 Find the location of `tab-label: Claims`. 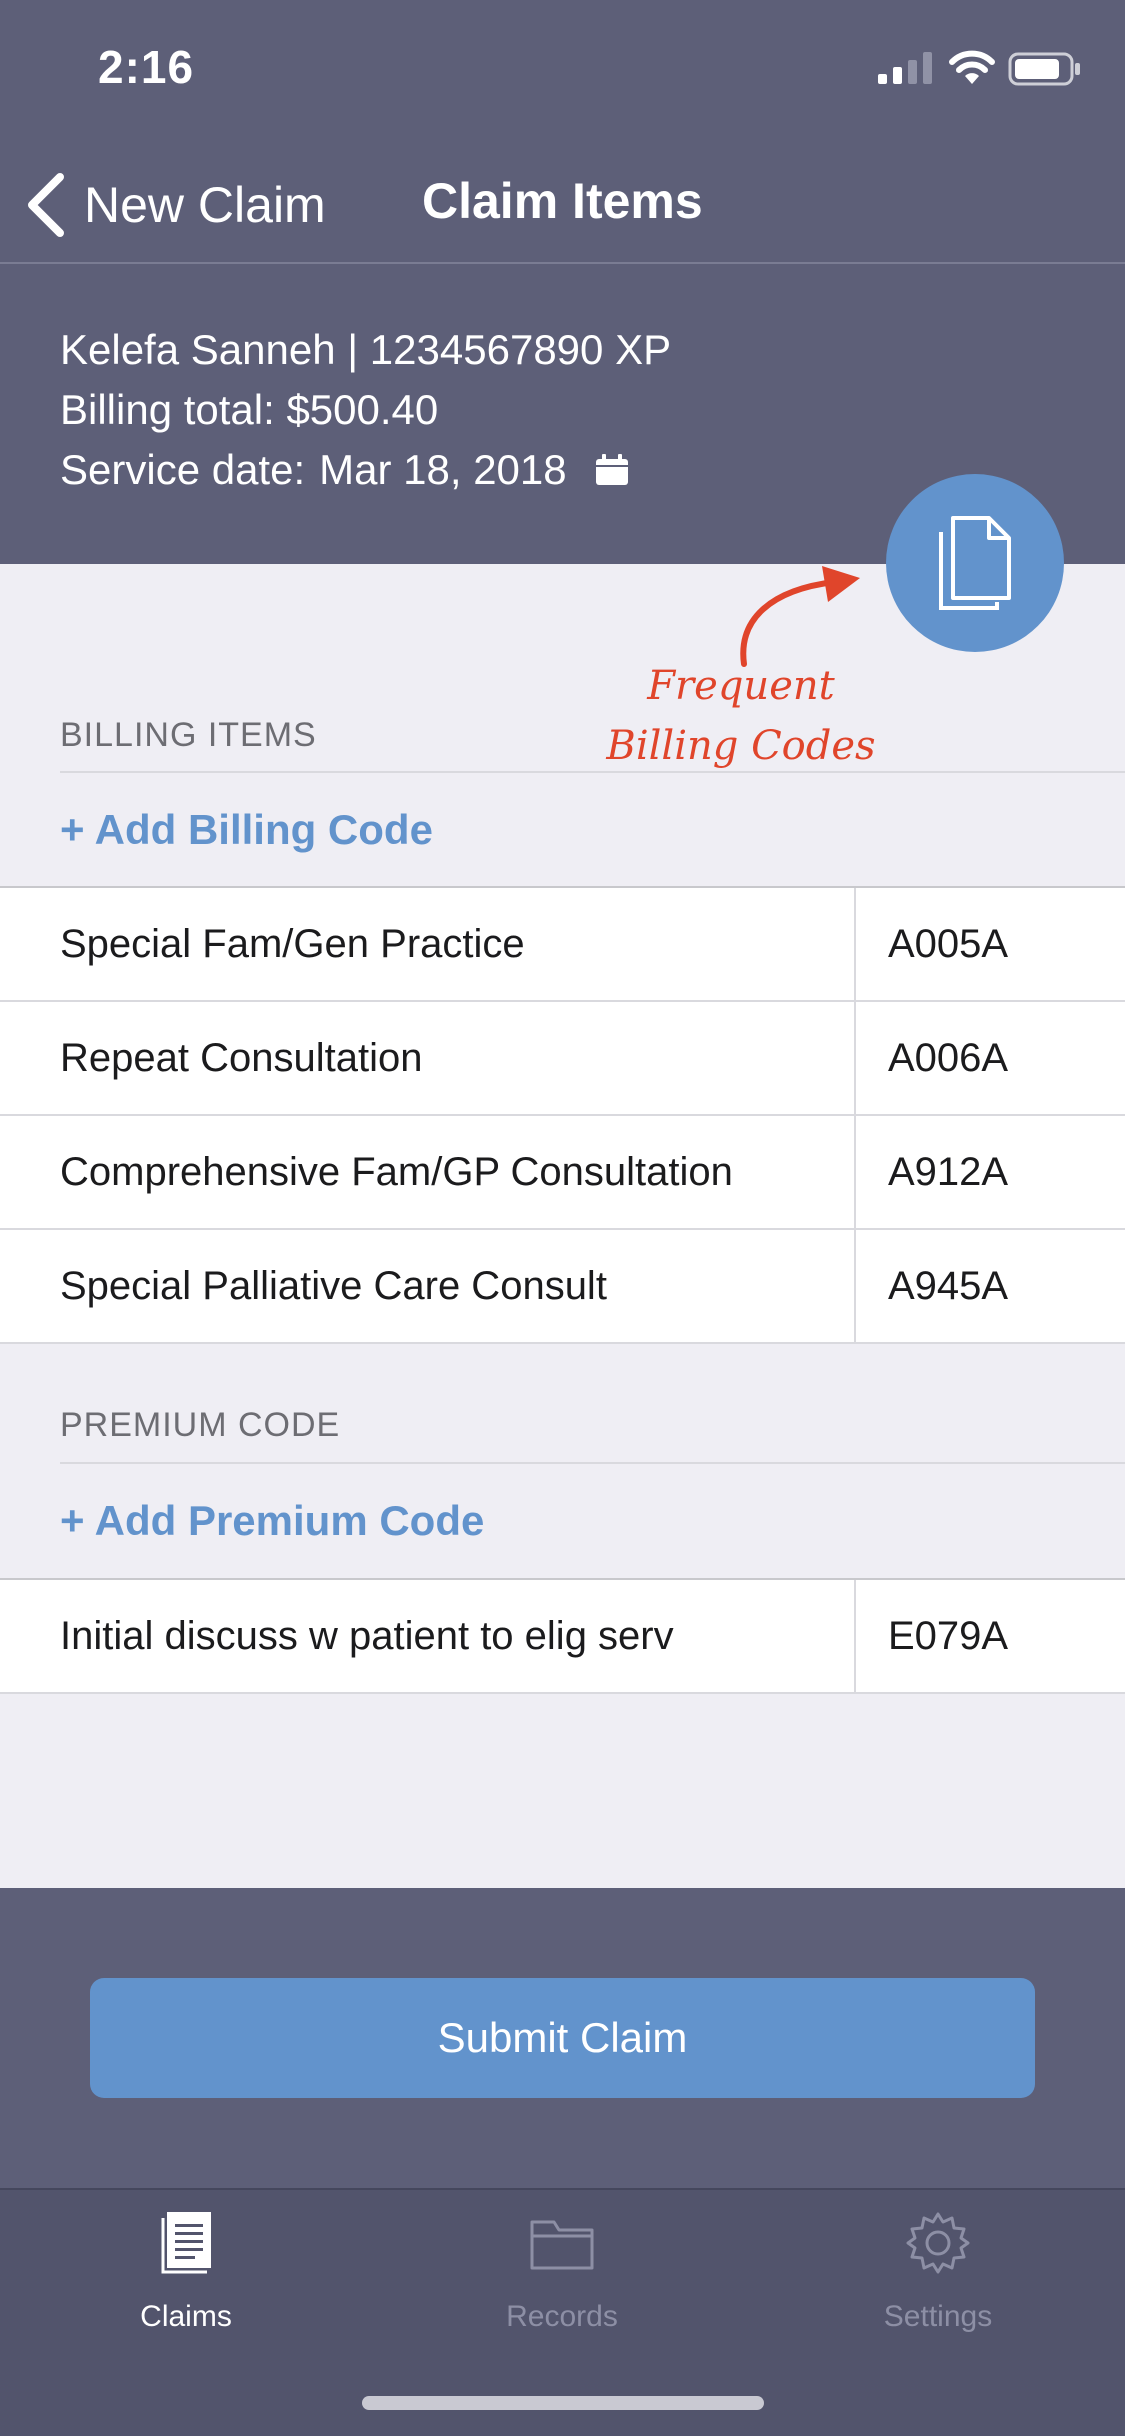

tab-label: Claims is located at coordinates (186, 2316).